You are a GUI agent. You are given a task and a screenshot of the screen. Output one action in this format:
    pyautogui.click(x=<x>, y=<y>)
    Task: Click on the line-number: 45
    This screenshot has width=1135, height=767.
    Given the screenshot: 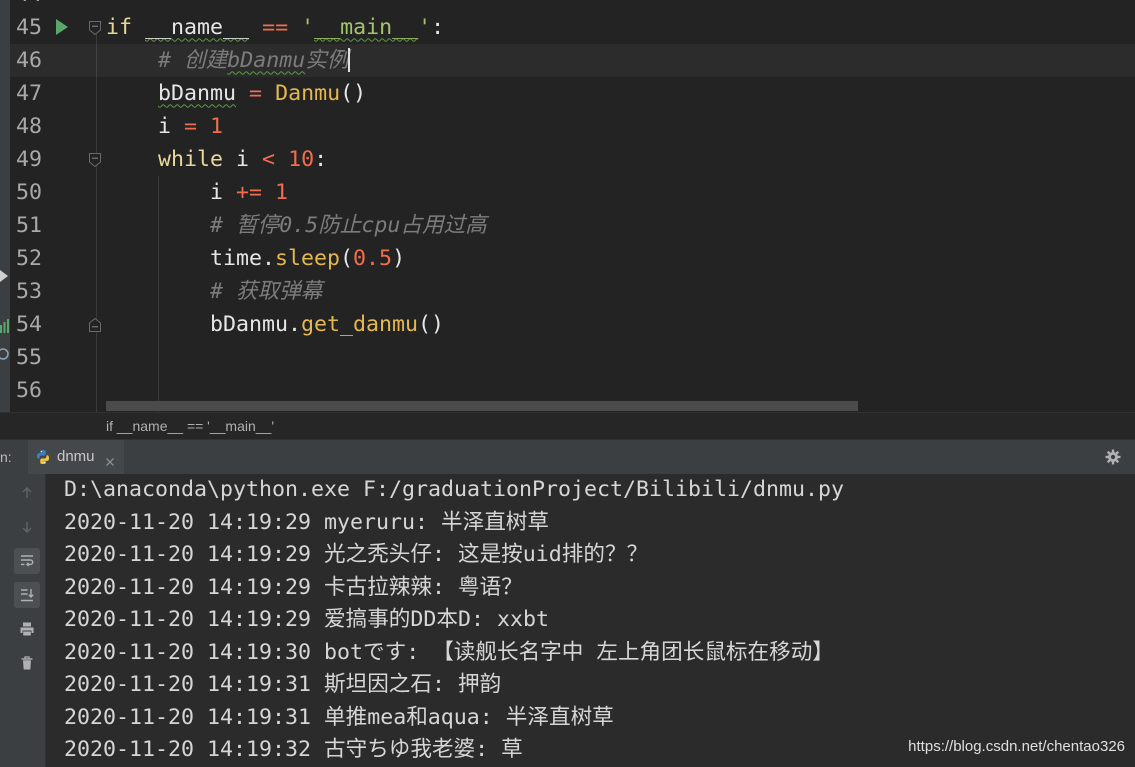 What is the action you would take?
    pyautogui.click(x=27, y=27)
    